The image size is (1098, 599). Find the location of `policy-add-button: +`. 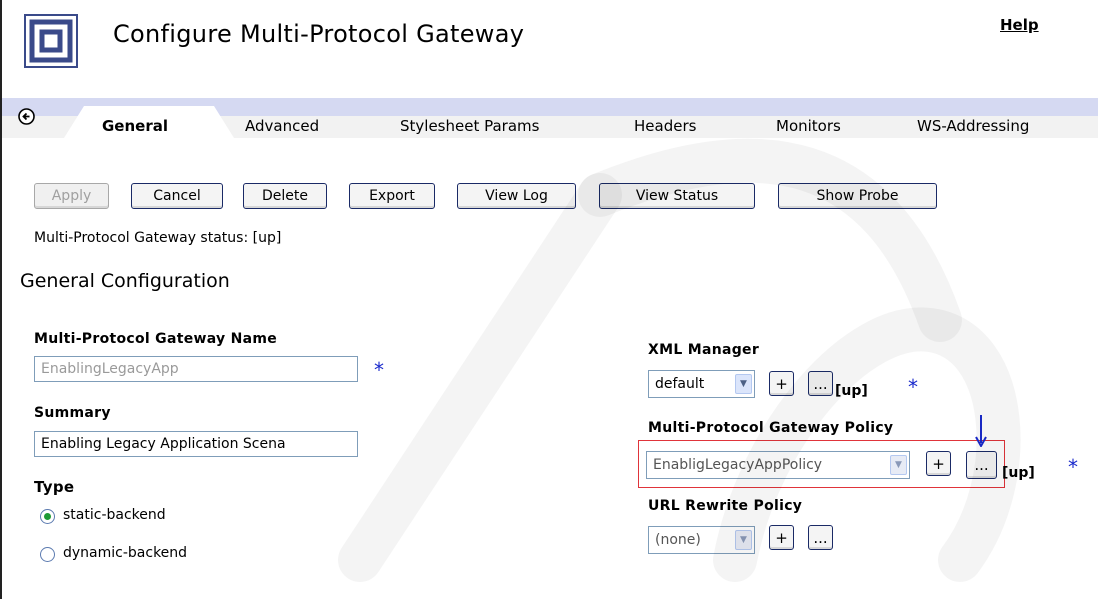

policy-add-button: + is located at coordinates (938, 463).